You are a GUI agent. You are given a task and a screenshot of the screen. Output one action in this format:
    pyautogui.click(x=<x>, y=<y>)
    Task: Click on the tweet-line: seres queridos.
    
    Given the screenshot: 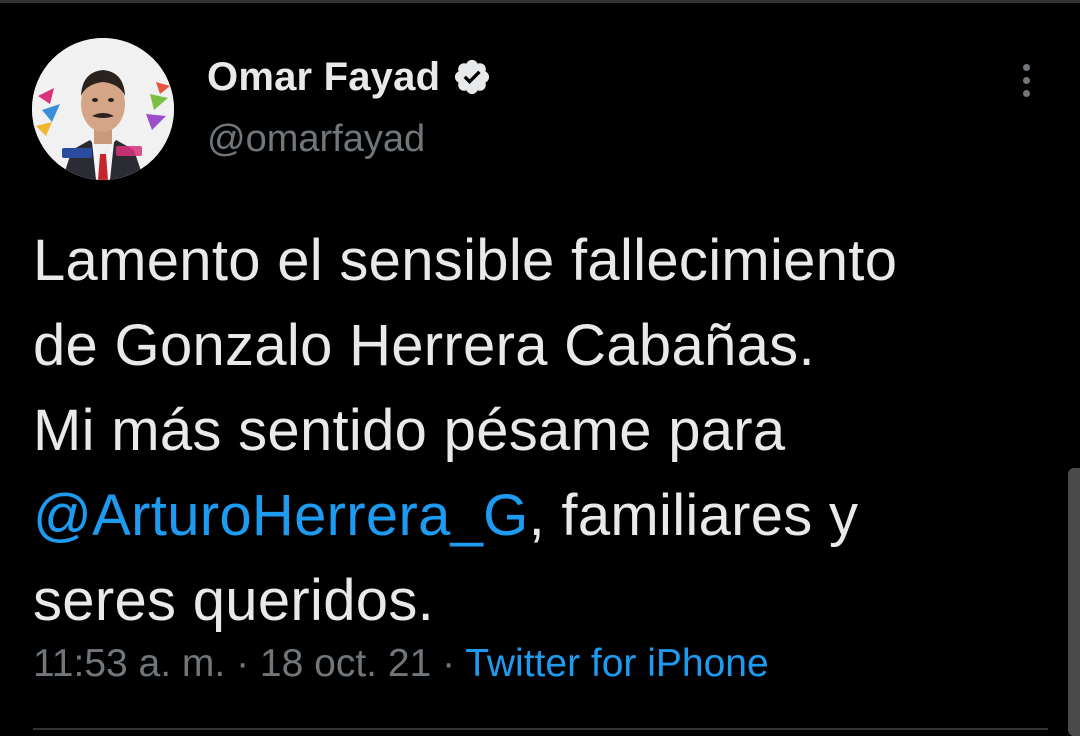 What is the action you would take?
    pyautogui.click(x=234, y=600)
    